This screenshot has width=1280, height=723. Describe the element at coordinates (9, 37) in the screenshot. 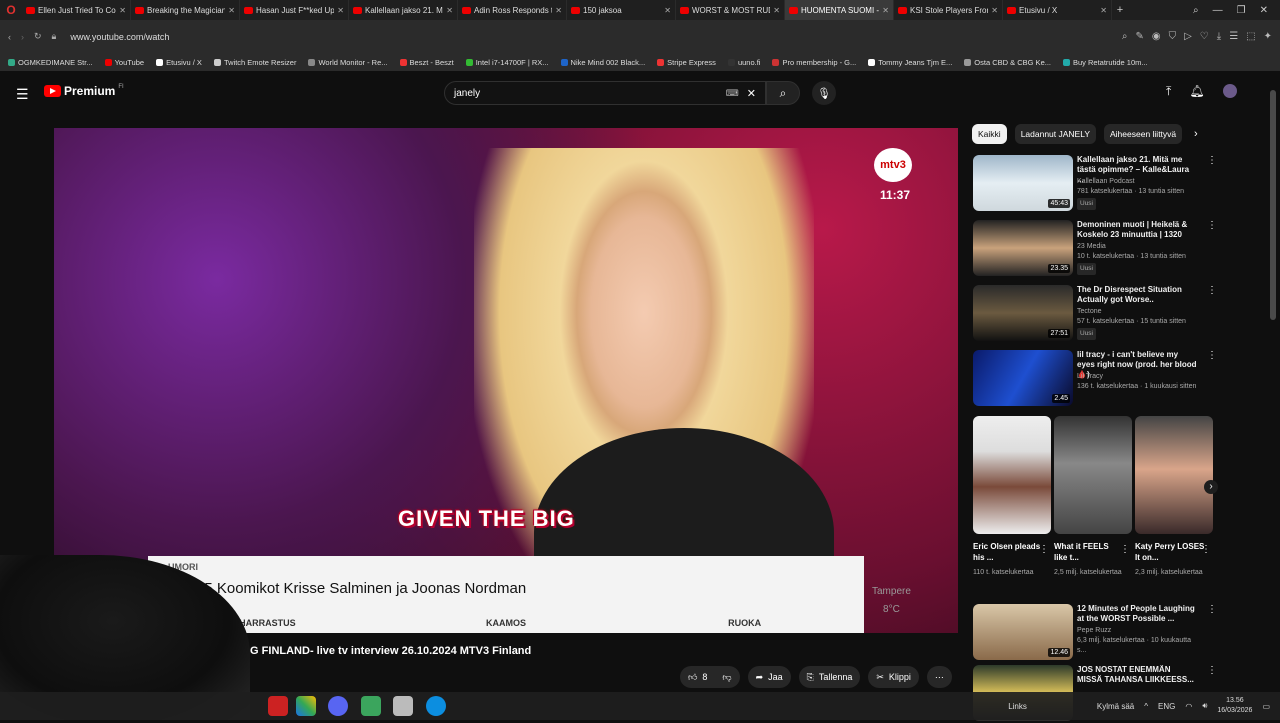

I see `back-icon: ‹` at that location.